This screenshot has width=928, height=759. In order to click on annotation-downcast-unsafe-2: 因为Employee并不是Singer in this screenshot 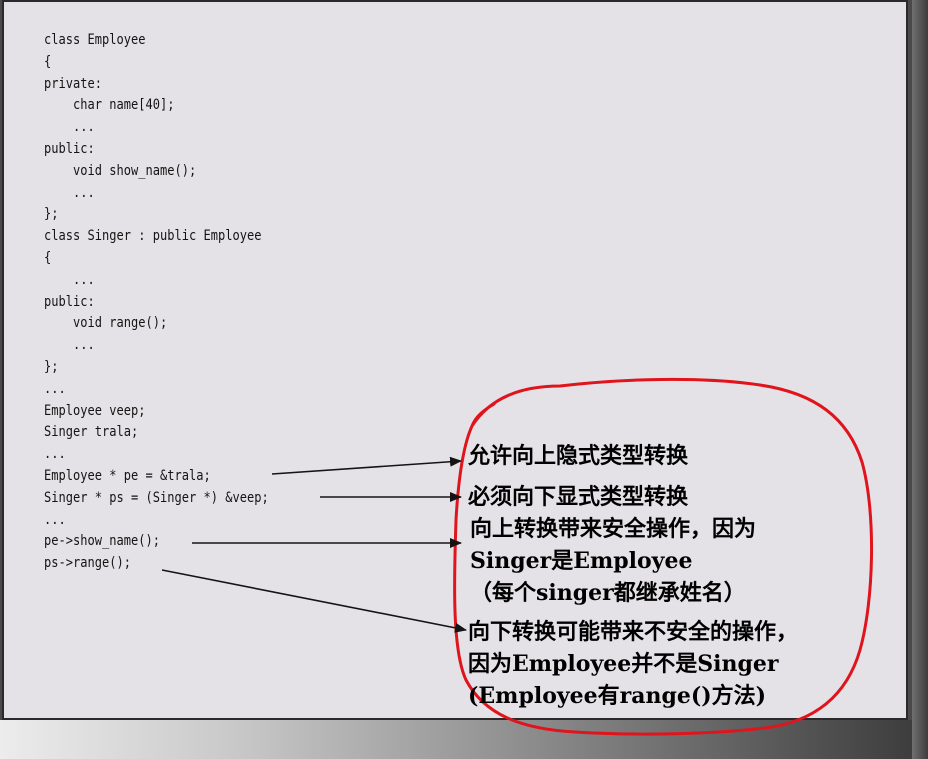, I will do `click(623, 664)`.